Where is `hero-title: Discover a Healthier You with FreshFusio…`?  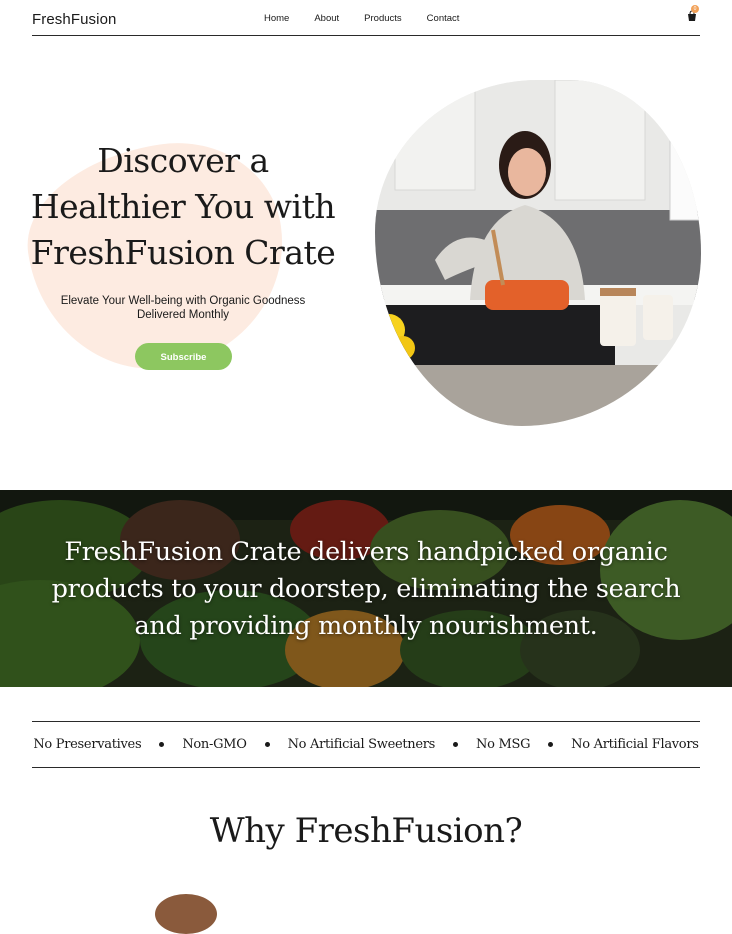
hero-title: Discover a Healthier You with FreshFusio… is located at coordinates (183, 206).